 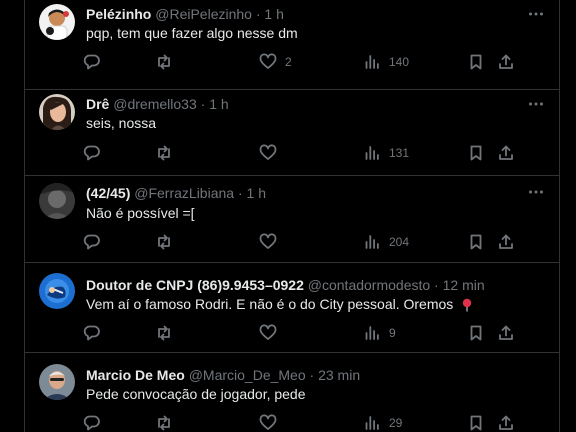 I want to click on author-name: Drê, so click(x=97, y=104).